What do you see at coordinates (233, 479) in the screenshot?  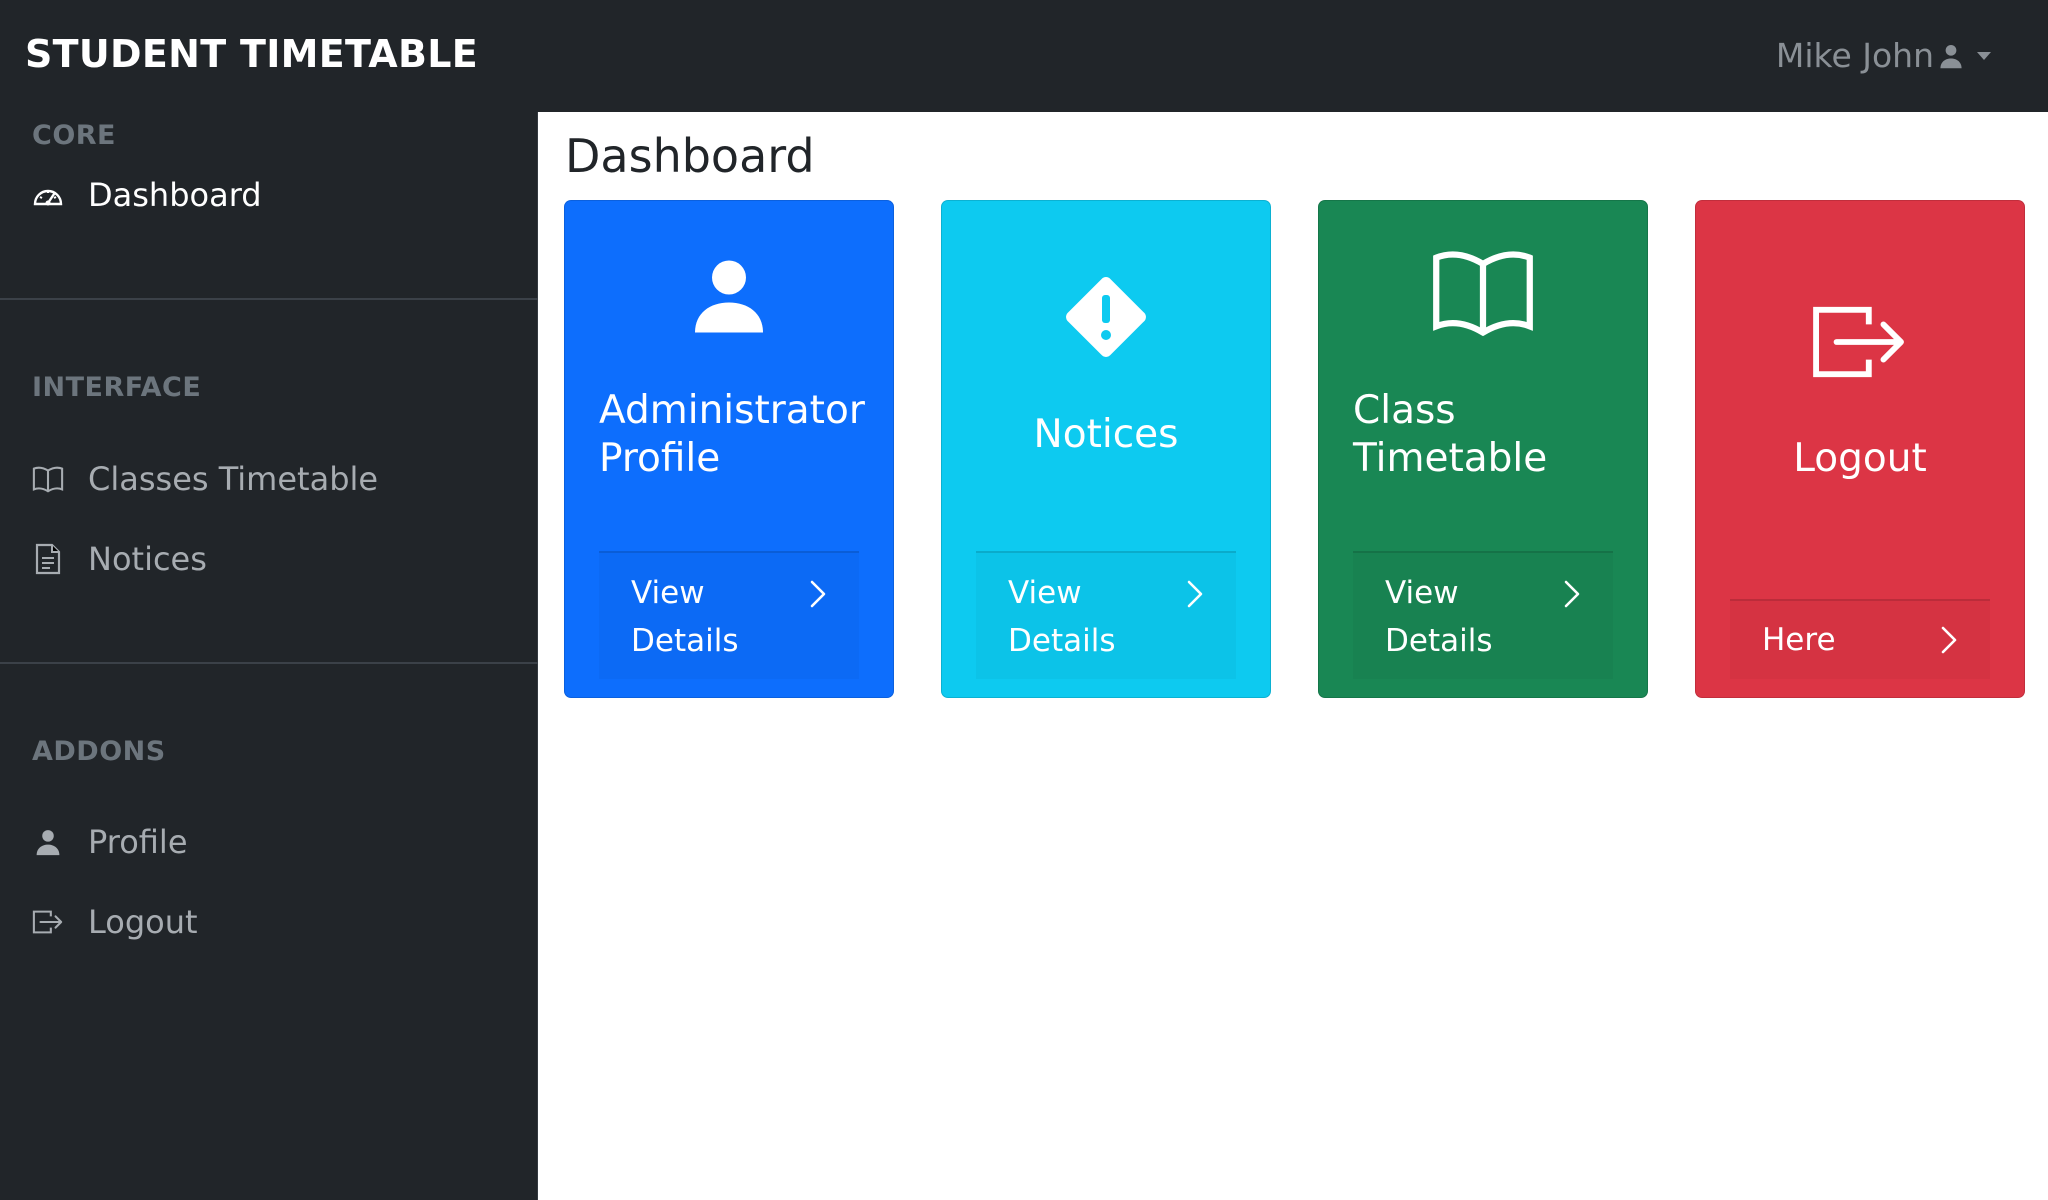 I see `sidebar-item-label: Classes Timetable` at bounding box center [233, 479].